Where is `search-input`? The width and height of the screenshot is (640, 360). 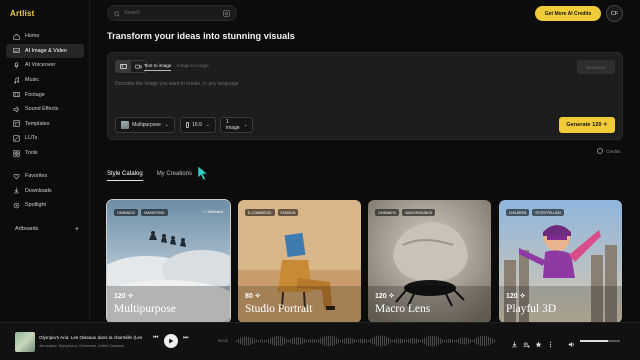
search-input is located at coordinates (173, 13).